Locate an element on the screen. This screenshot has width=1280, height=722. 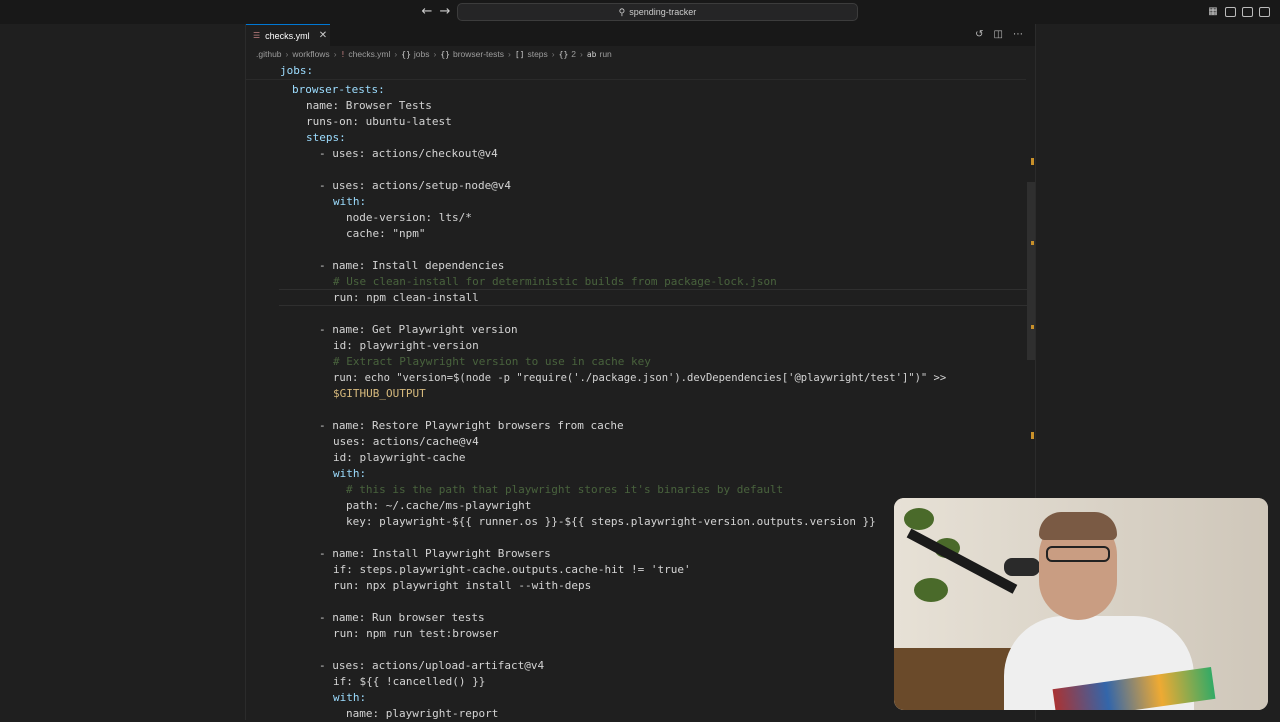
code-line: id: playwright-cache is located at coordinates (399, 457).